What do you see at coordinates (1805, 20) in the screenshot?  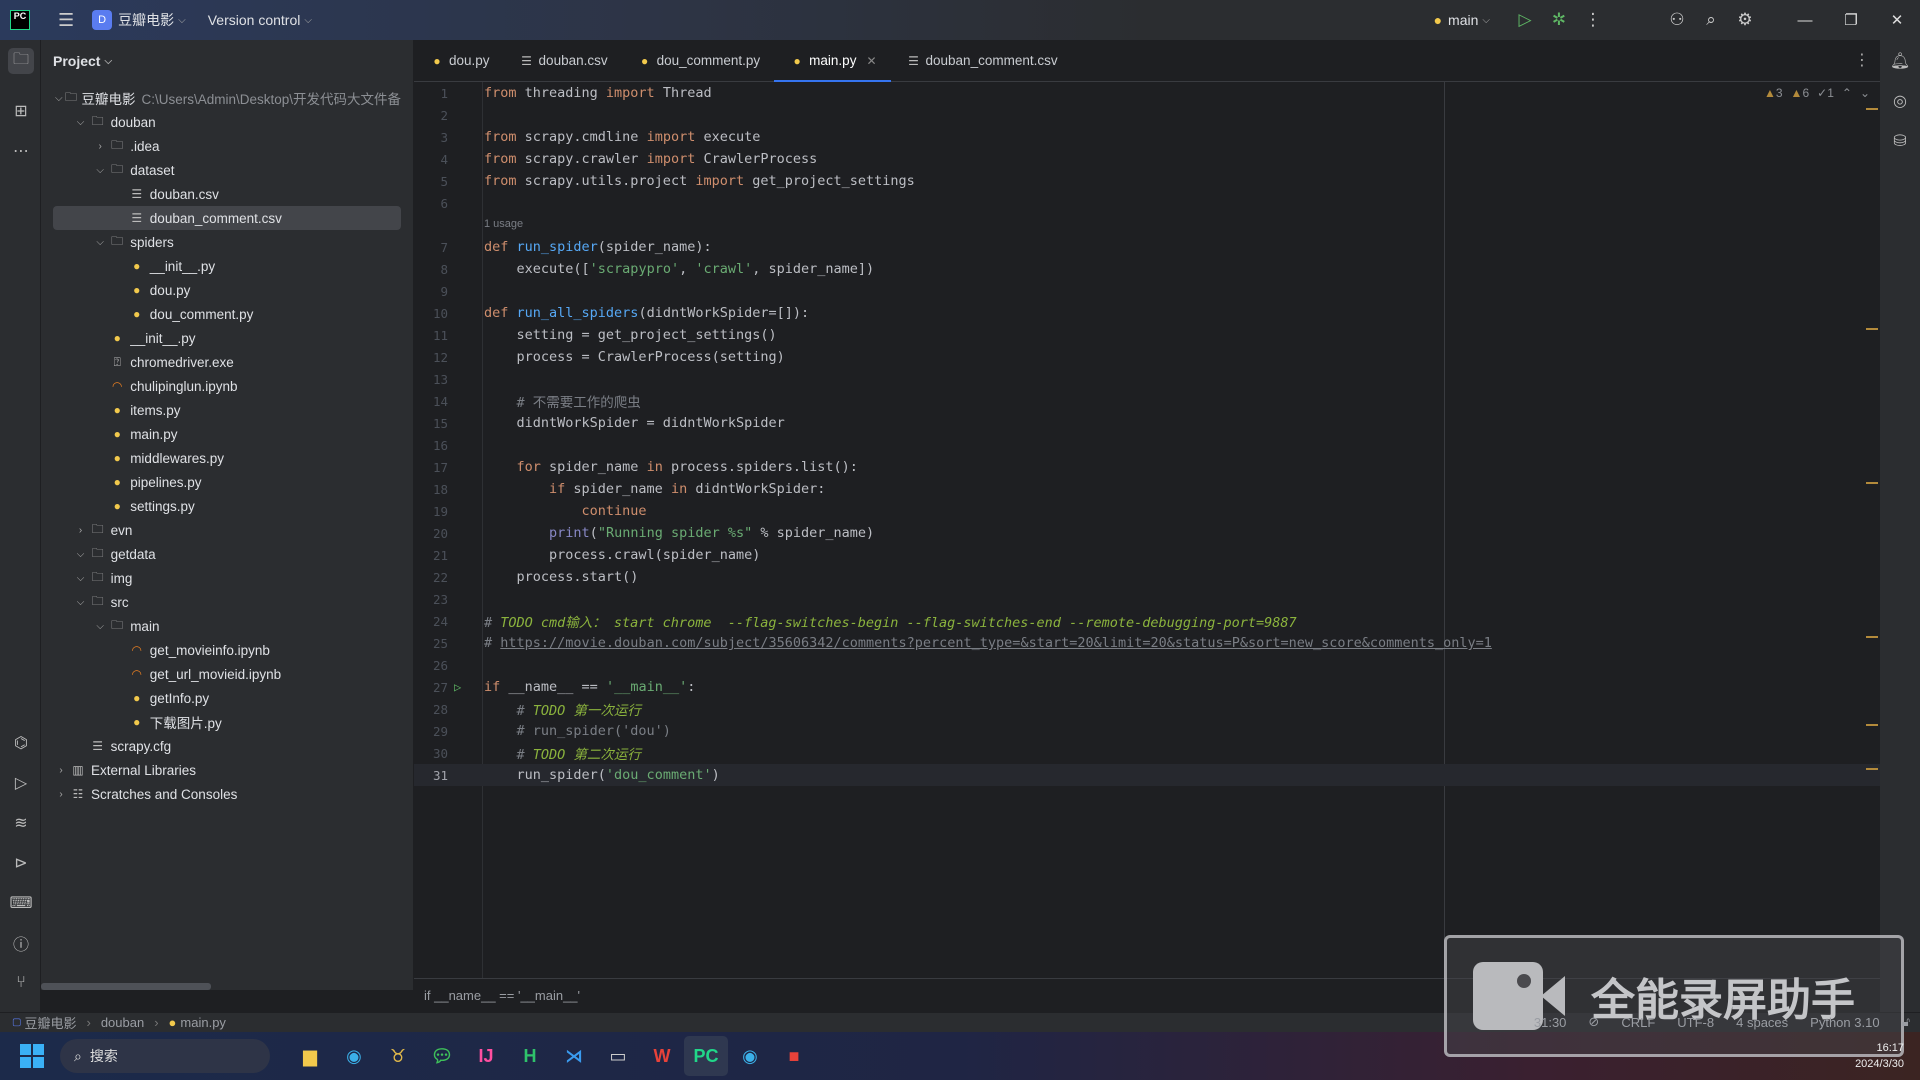 I see `minimize-button: —` at bounding box center [1805, 20].